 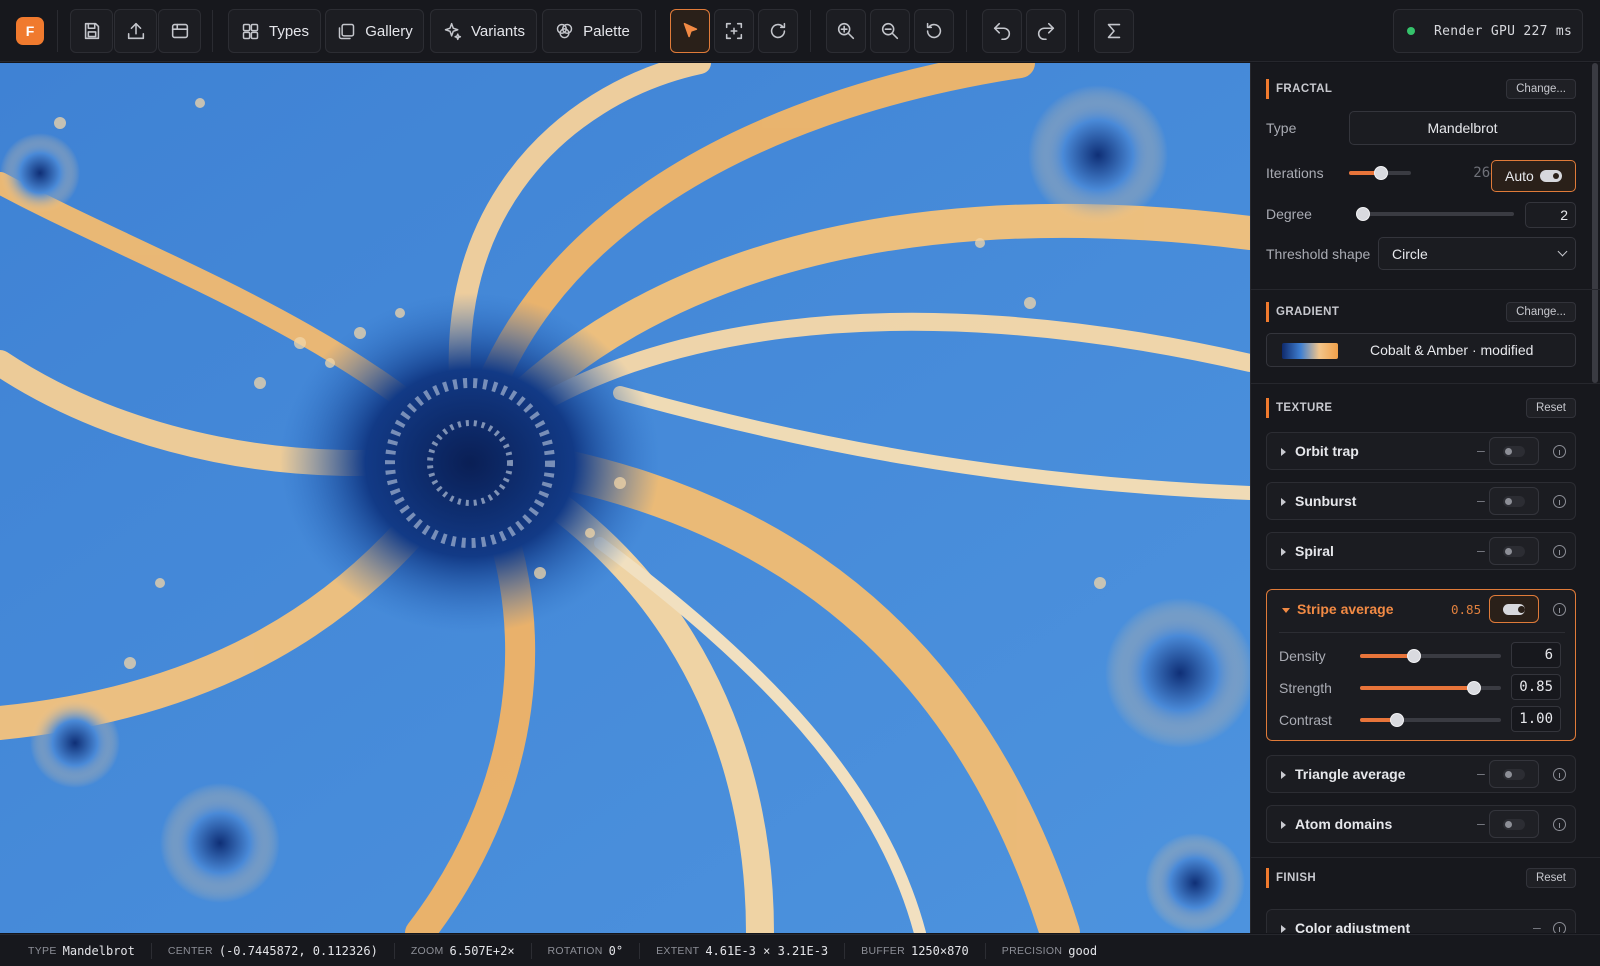 I want to click on variants-button: Variants, so click(x=483, y=31).